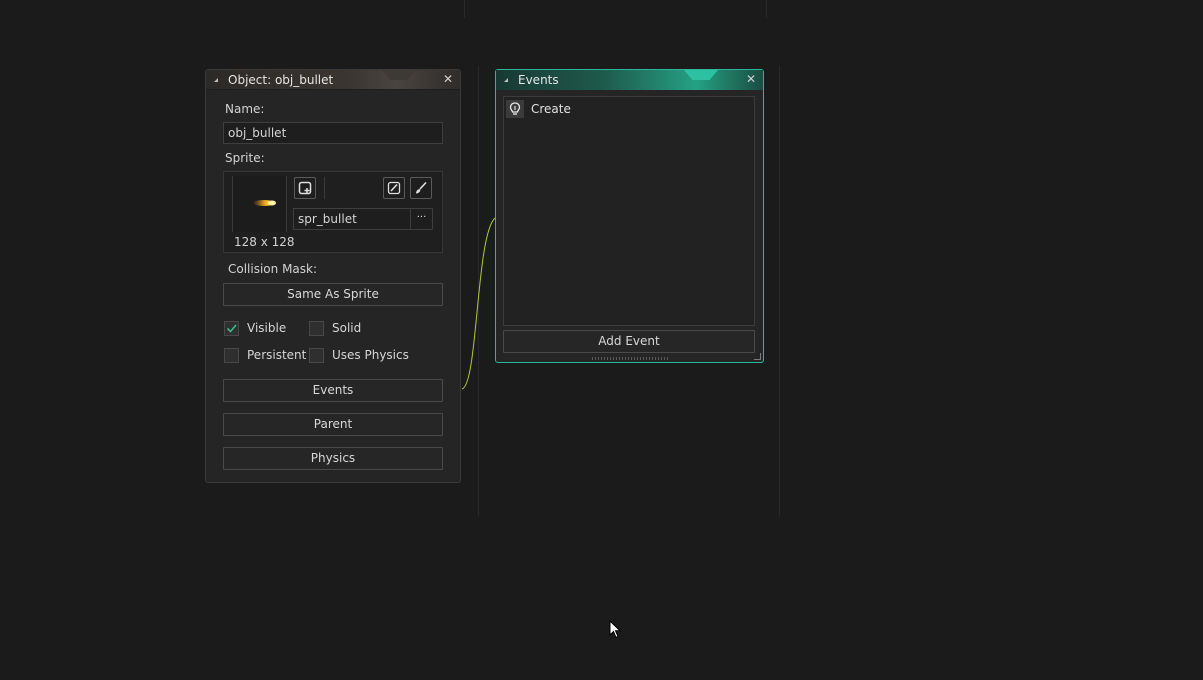 The width and height of the screenshot is (1203, 680). I want to click on bullet-sprite-icon, so click(264, 203).